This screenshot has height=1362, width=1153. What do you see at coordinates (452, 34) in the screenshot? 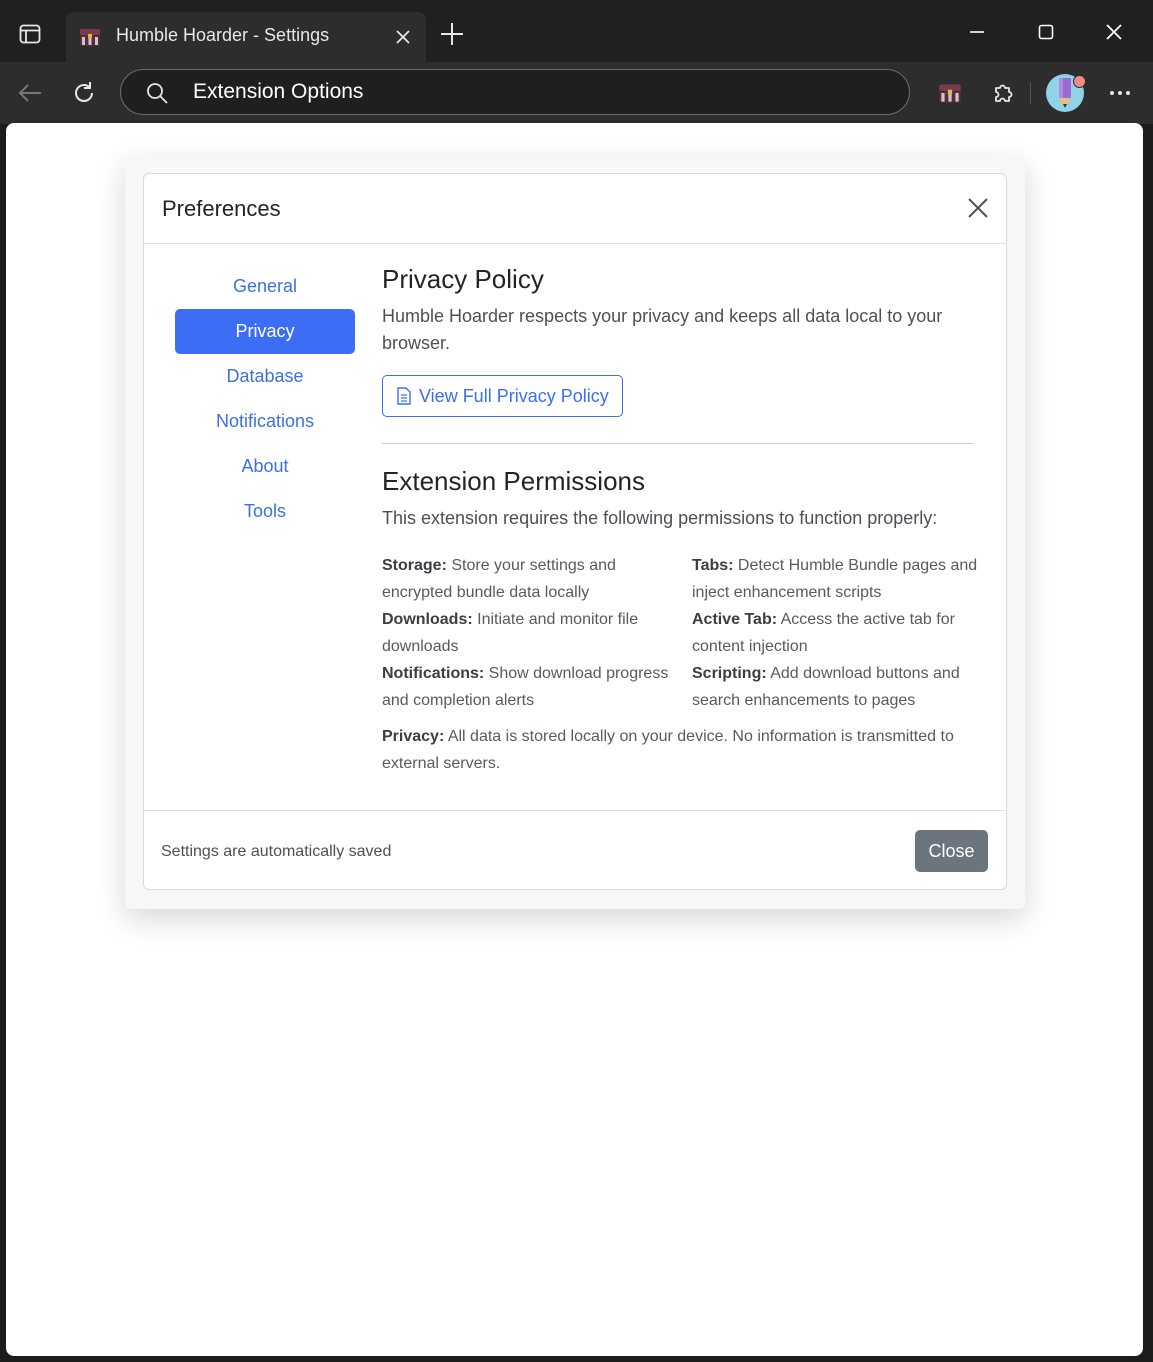
I see `new-tab-icon` at bounding box center [452, 34].